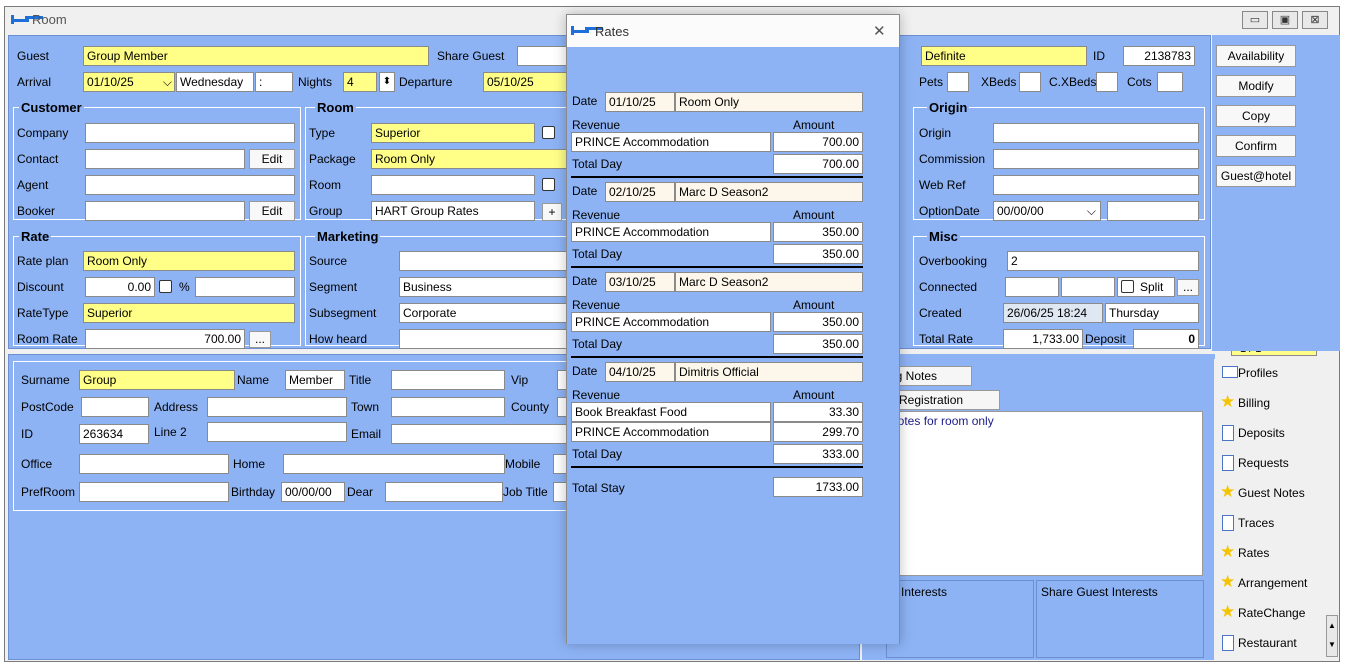 The image size is (1346, 666). Describe the element at coordinates (448, 380) in the screenshot. I see `title-field` at that location.